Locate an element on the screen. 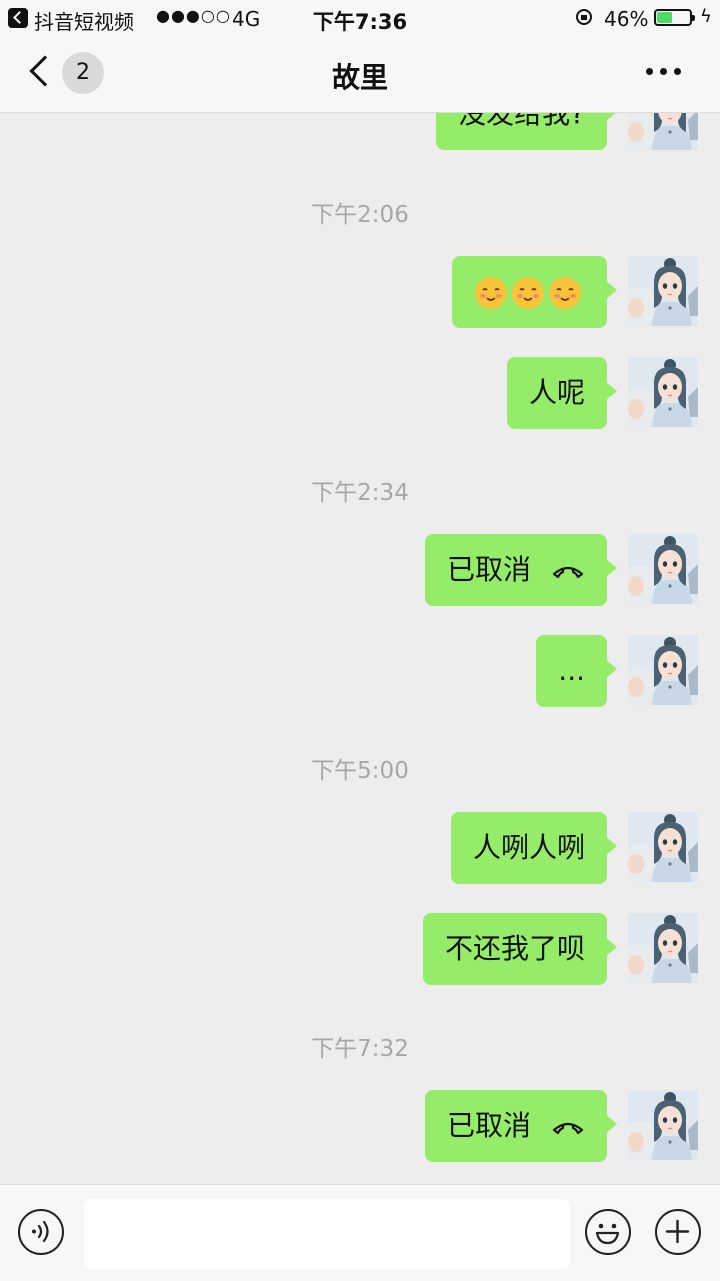 The width and height of the screenshot is (720, 1281). orientation-lock-icon is located at coordinates (584, 17).